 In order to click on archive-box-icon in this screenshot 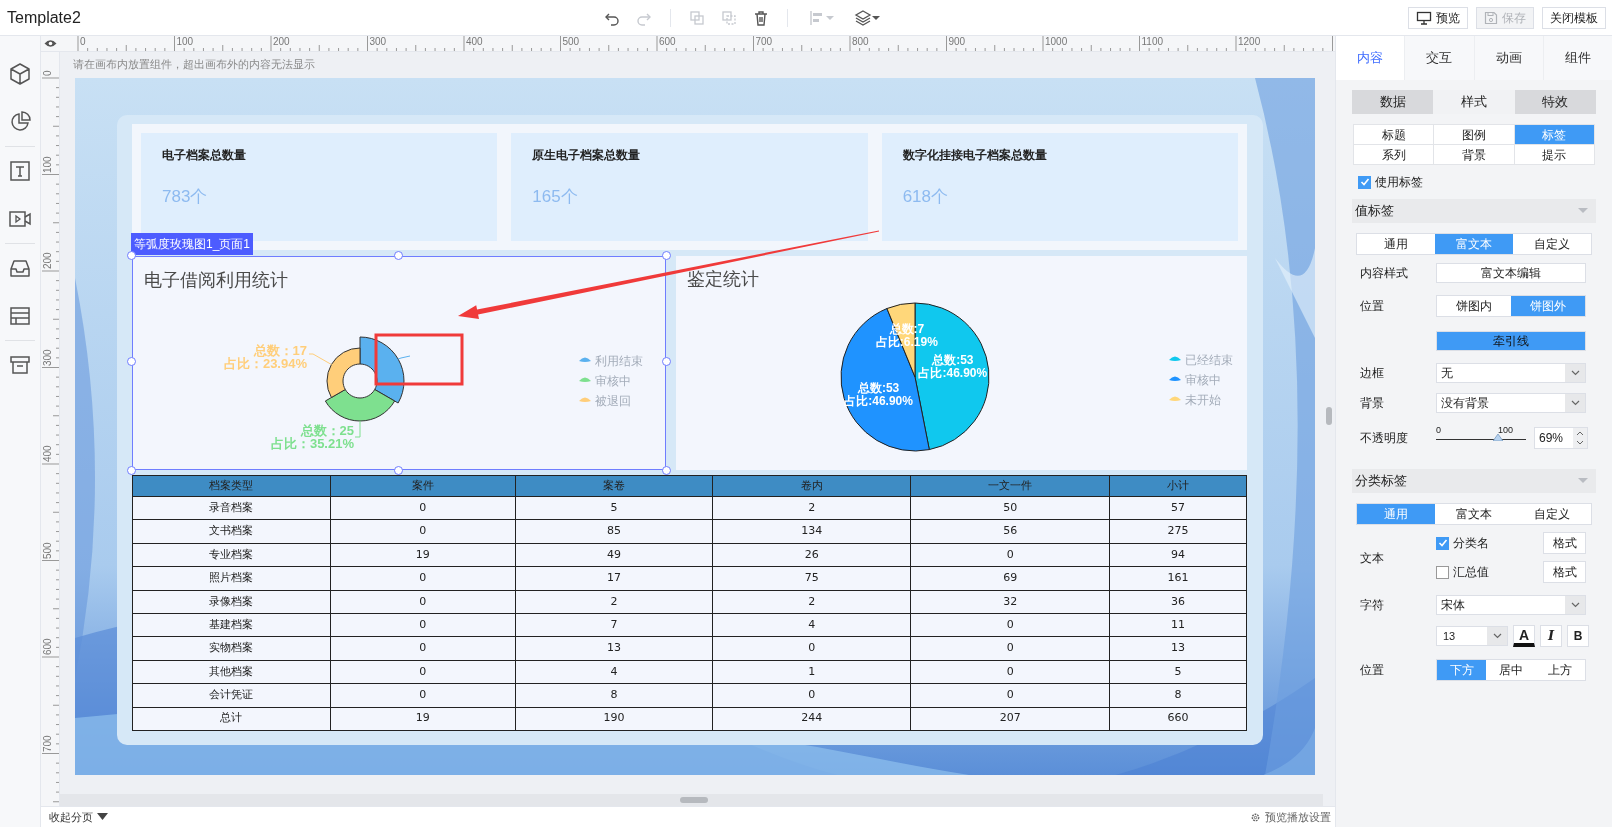, I will do `click(20, 365)`.